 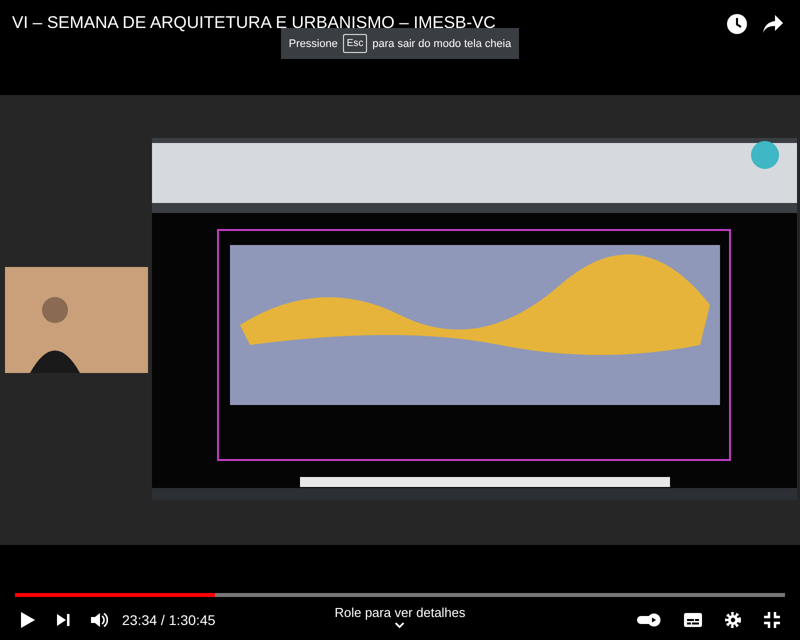 What do you see at coordinates (733, 620) in the screenshot?
I see `settings-icon` at bounding box center [733, 620].